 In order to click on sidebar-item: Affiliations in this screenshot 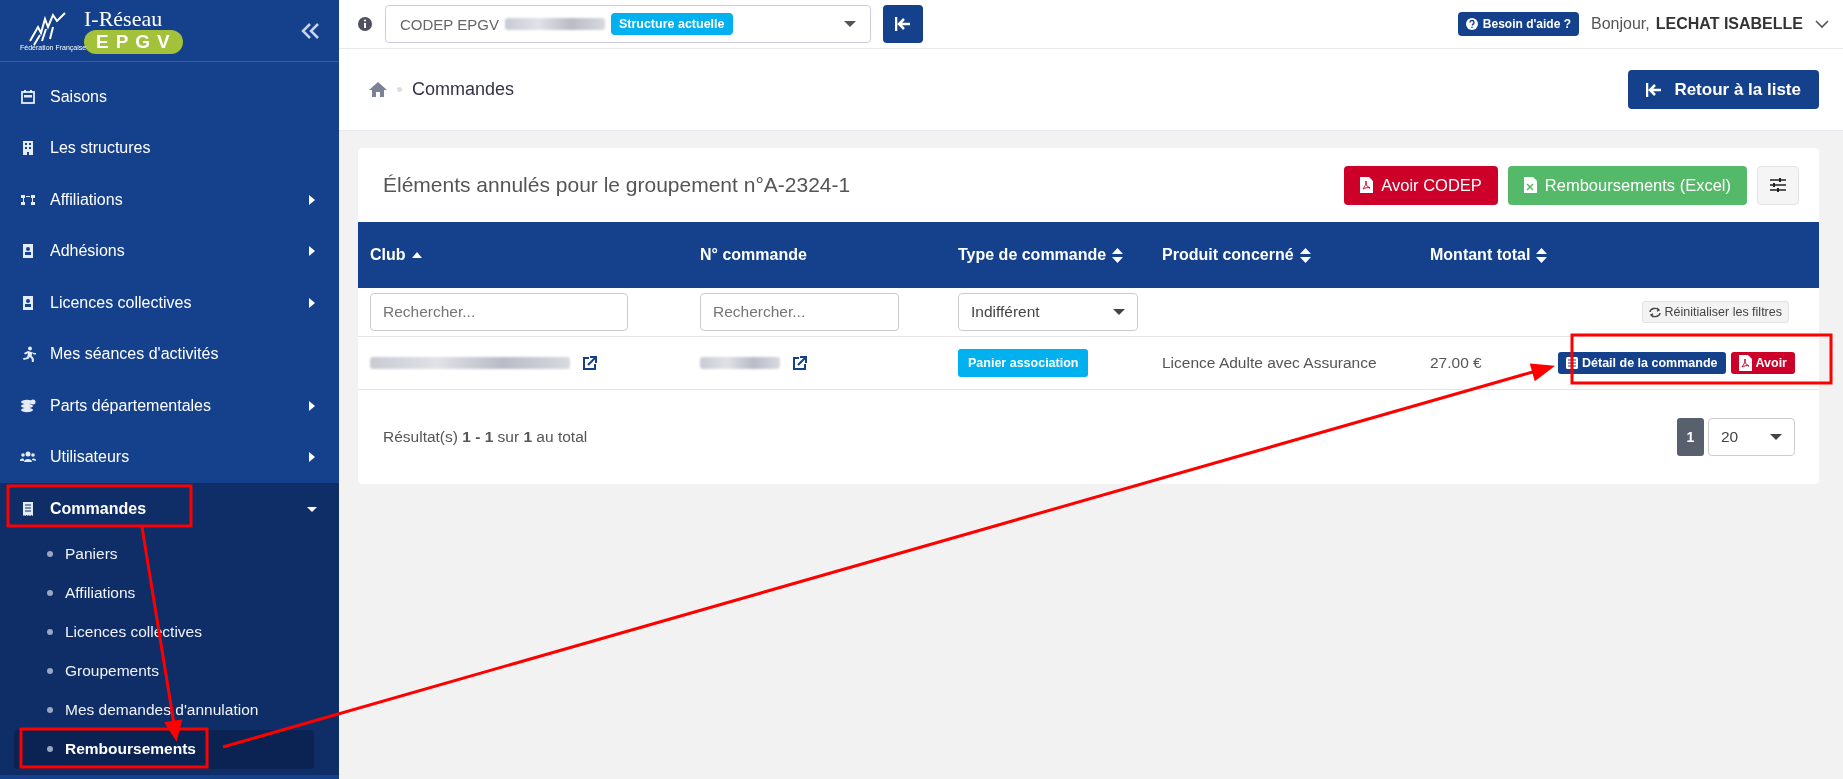, I will do `click(169, 200)`.